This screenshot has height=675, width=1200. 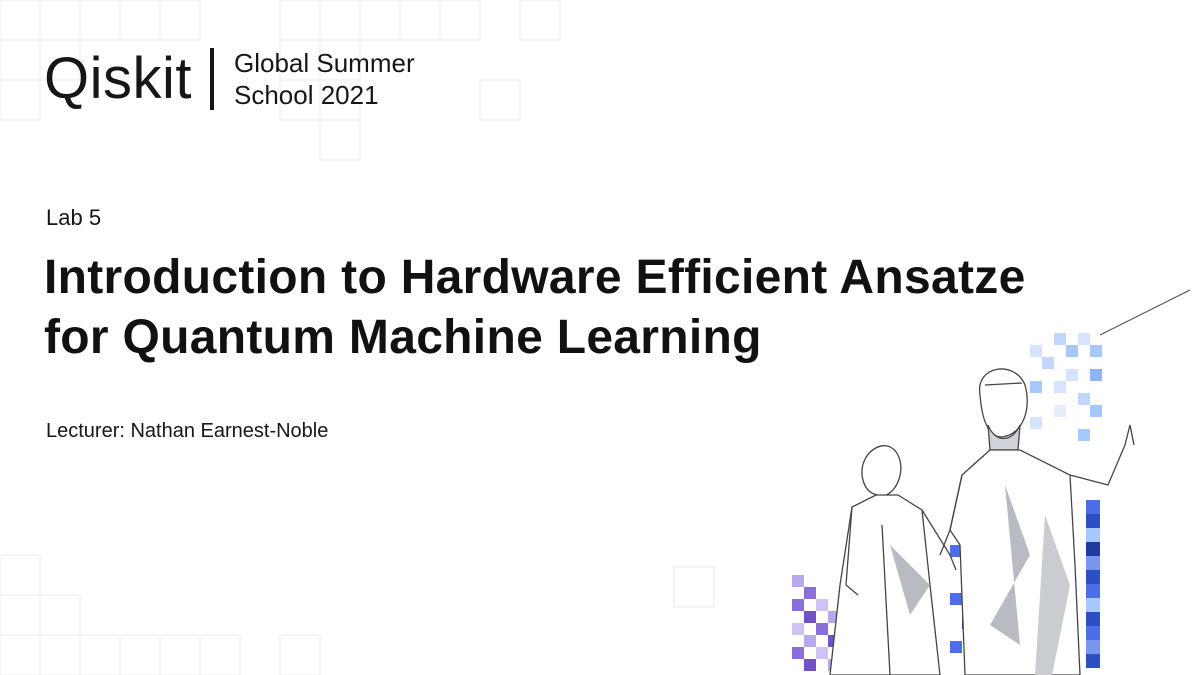 I want to click on logo-divider, so click(x=212, y=79).